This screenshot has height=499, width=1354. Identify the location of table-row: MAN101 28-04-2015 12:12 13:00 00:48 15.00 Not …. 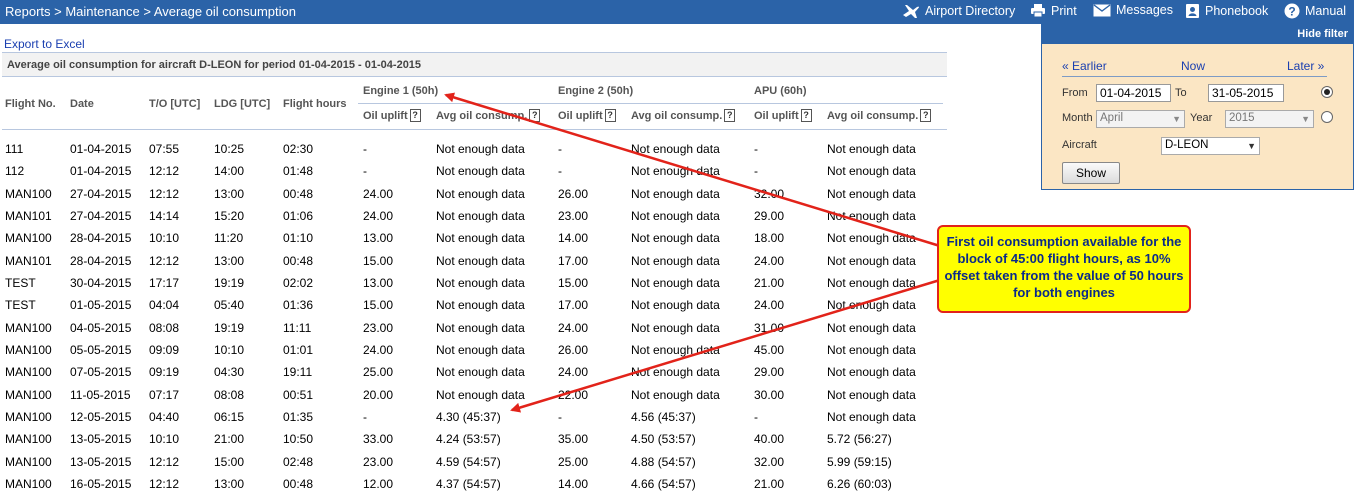
(473, 263).